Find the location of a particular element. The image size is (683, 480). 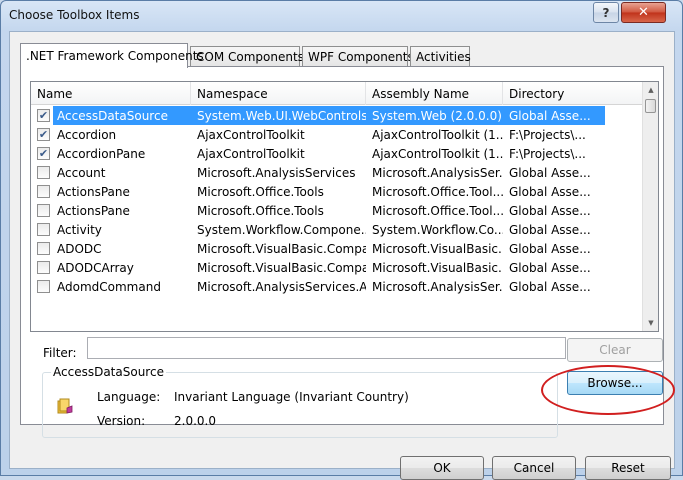

cell-name: Activity is located at coordinates (79, 229).